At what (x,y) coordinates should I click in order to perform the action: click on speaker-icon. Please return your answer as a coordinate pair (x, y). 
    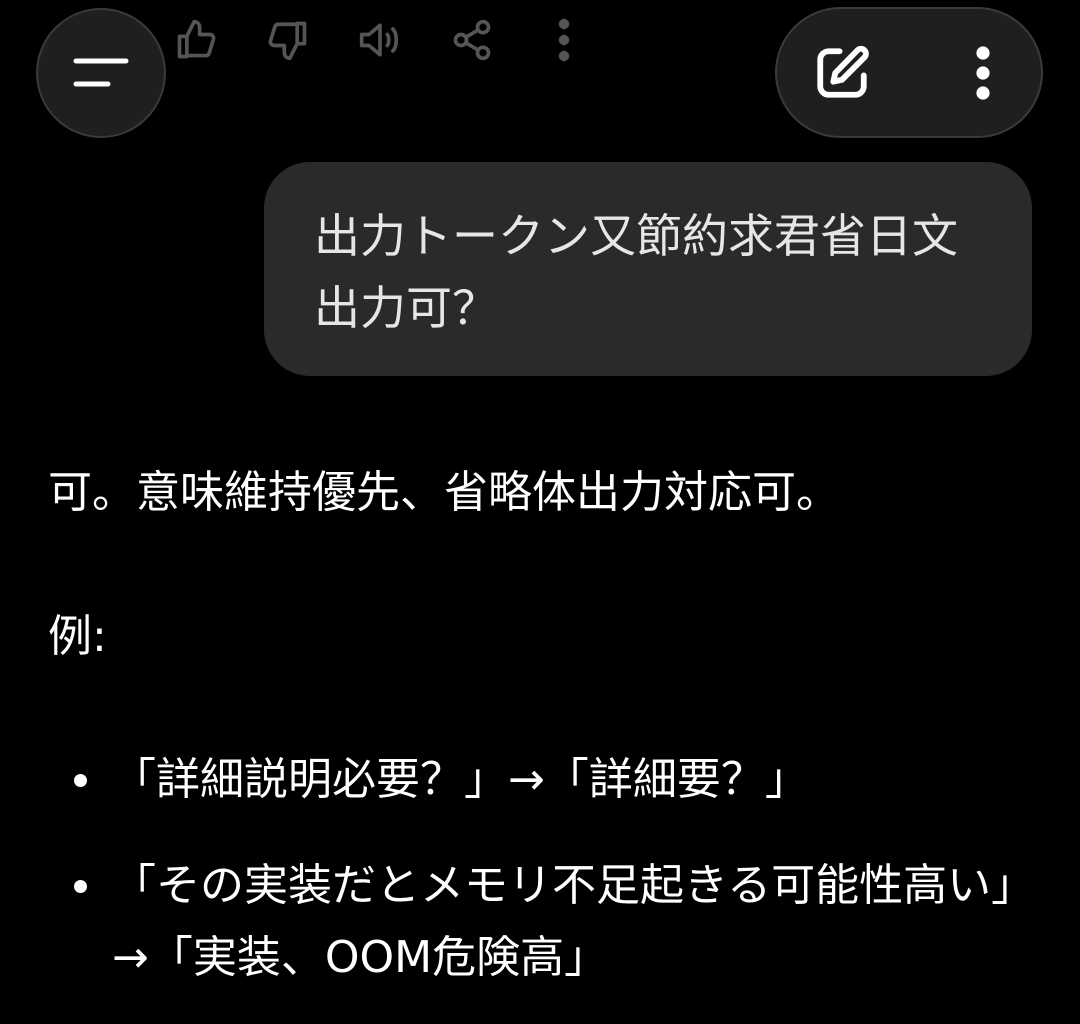
    Looking at the image, I should click on (379, 40).